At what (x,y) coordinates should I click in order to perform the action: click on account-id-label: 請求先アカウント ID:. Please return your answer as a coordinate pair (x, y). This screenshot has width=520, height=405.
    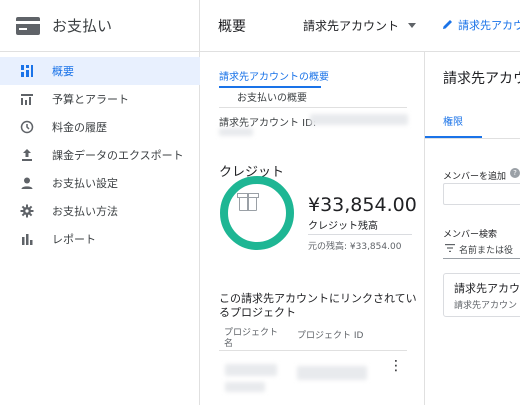
    Looking at the image, I should click on (268, 123).